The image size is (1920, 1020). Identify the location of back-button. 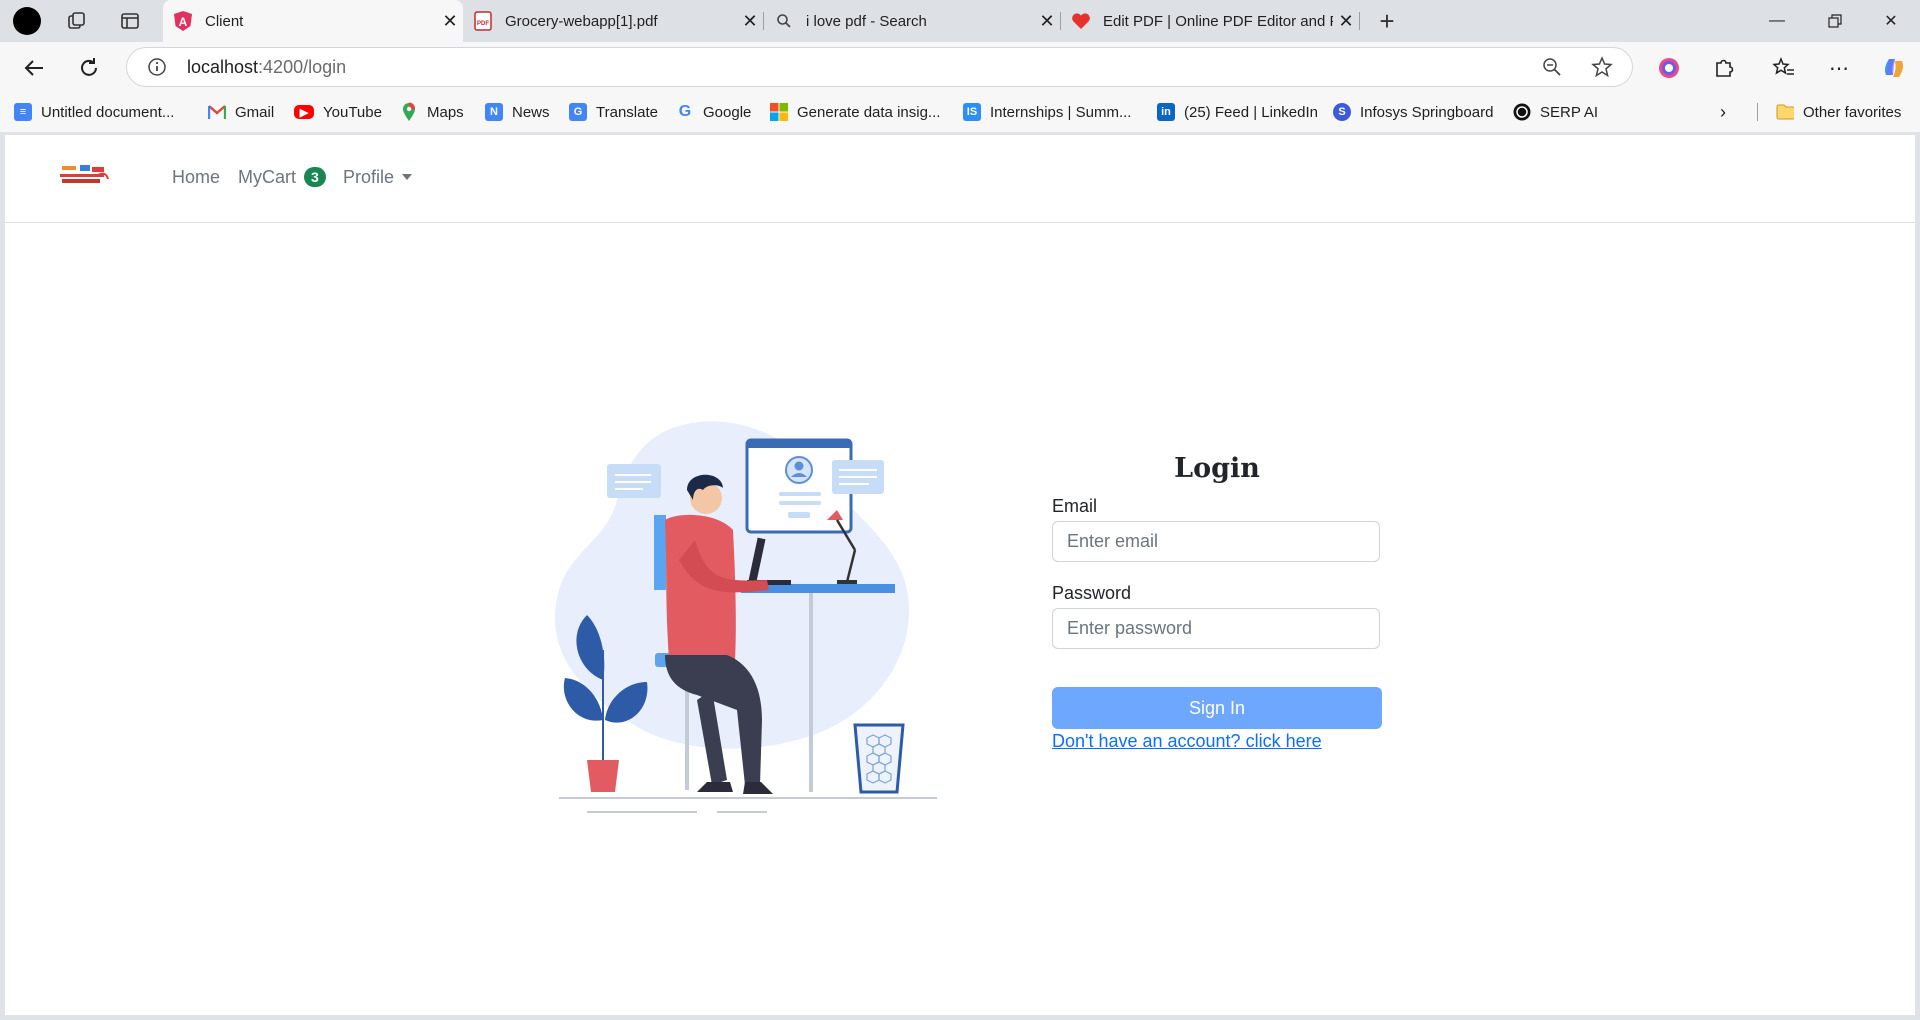
(34, 68).